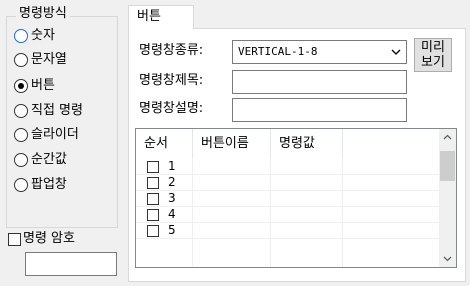 Image resolution: width=470 pixels, height=286 pixels. Describe the element at coordinates (288, 199) in the screenshot. I see `table-row: 3` at that location.